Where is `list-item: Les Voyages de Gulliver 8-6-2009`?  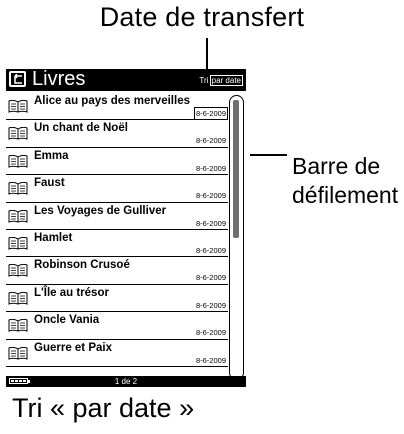
list-item: Les Voyages de Gulliver 8-6-2009 is located at coordinates (117, 216).